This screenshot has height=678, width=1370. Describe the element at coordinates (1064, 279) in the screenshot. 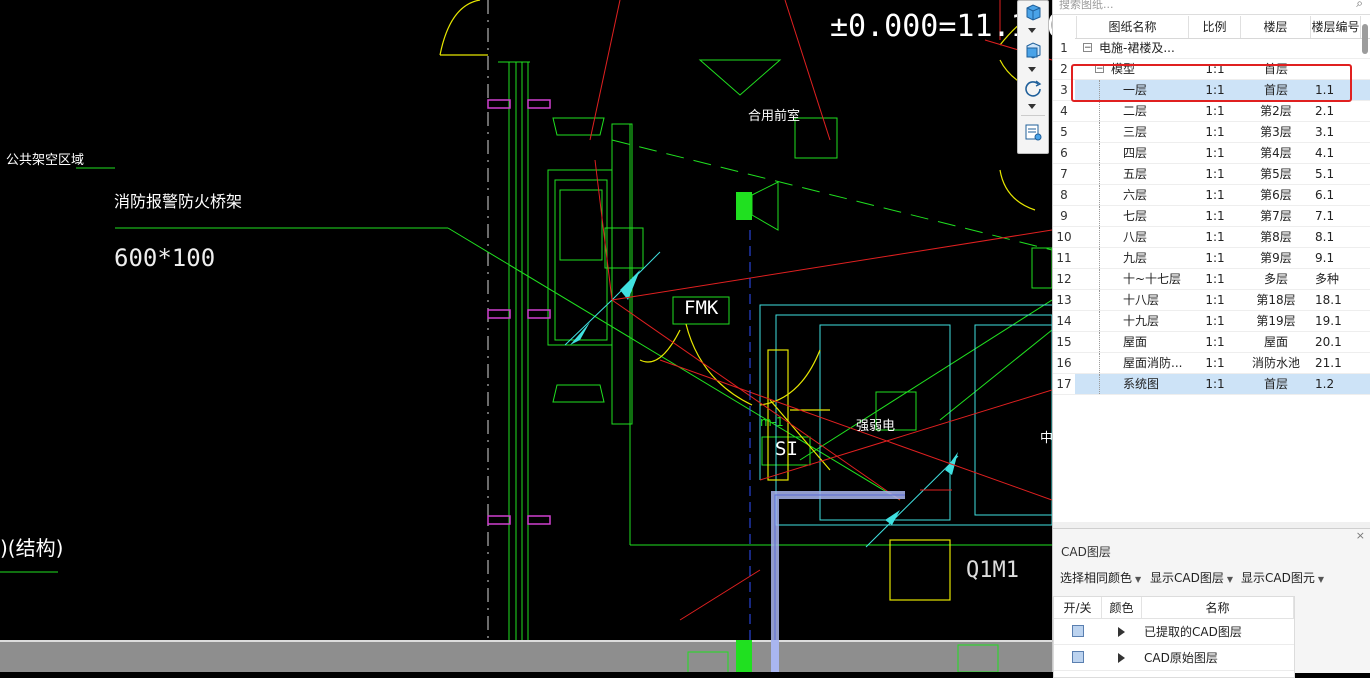

I see `row-index: 12` at that location.